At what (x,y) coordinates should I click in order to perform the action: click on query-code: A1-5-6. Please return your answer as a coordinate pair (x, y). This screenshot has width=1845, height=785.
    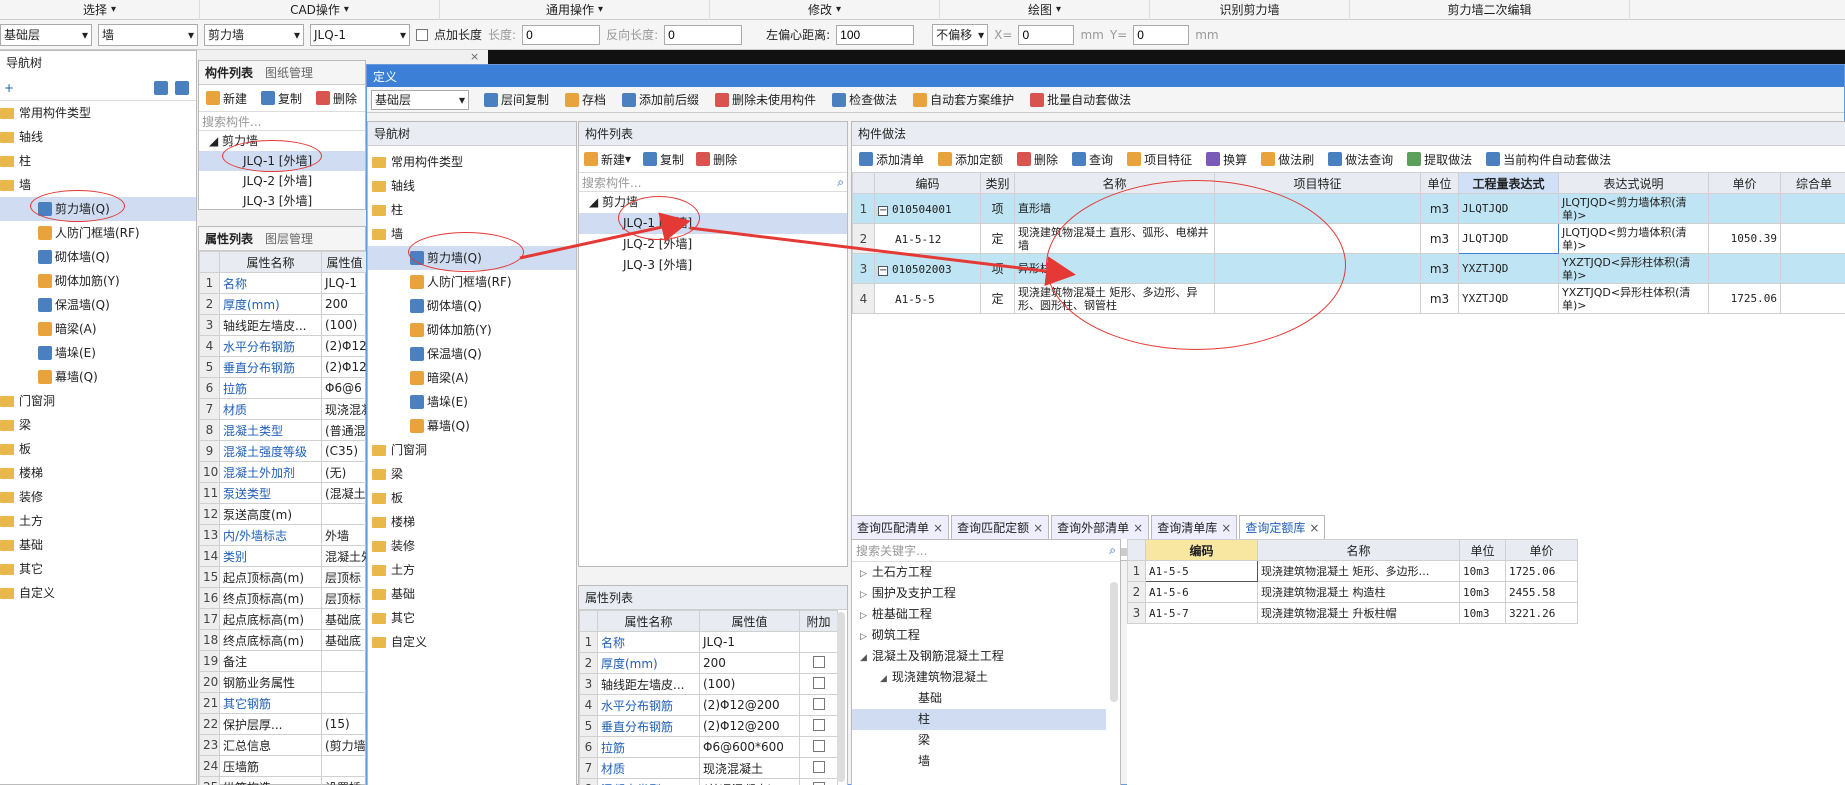
    Looking at the image, I should click on (1201, 592).